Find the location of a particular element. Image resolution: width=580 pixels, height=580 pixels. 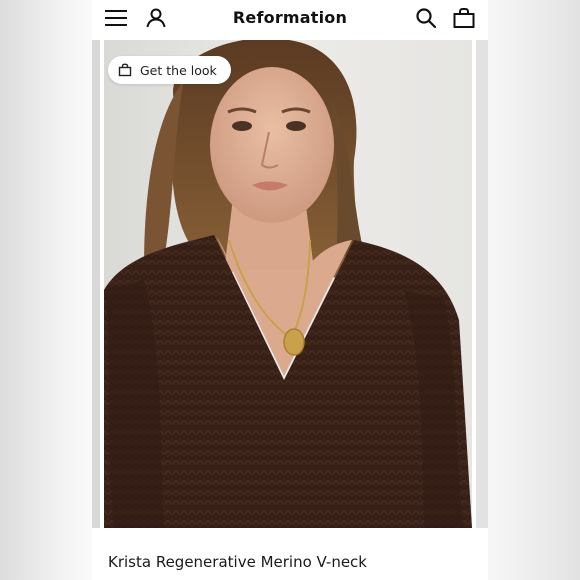

get-the-look-button: Get the look is located at coordinates (169, 70).